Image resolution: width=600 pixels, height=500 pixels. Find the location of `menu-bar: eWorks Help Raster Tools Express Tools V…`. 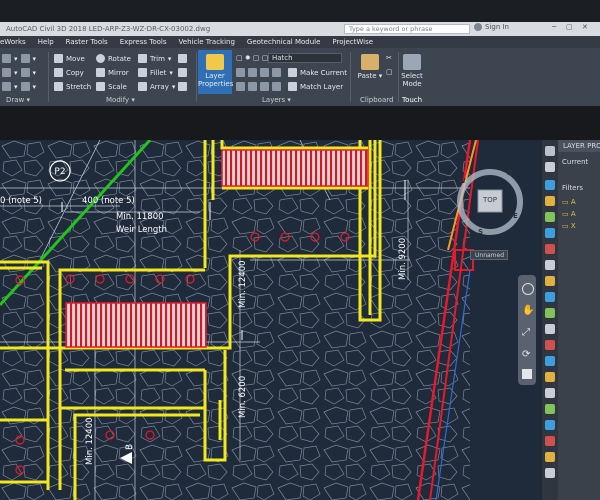

menu-bar: eWorks Help Raster Tools Express Tools V… is located at coordinates (300, 42).